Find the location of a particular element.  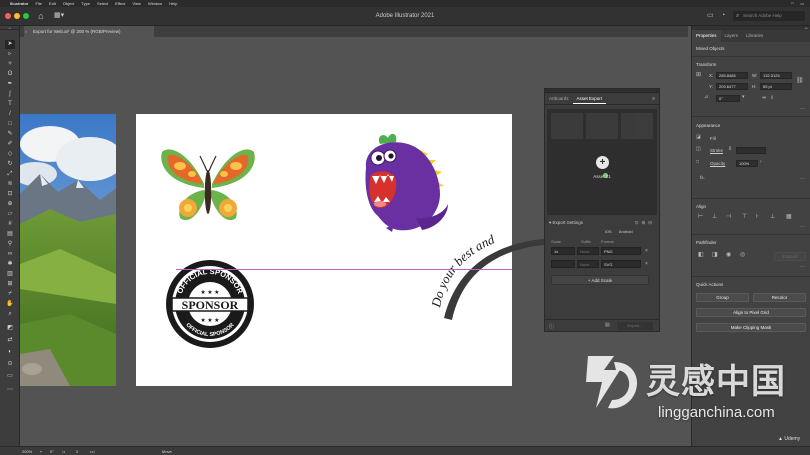

blend-tool-icon: ∞ is located at coordinates (10, 254).